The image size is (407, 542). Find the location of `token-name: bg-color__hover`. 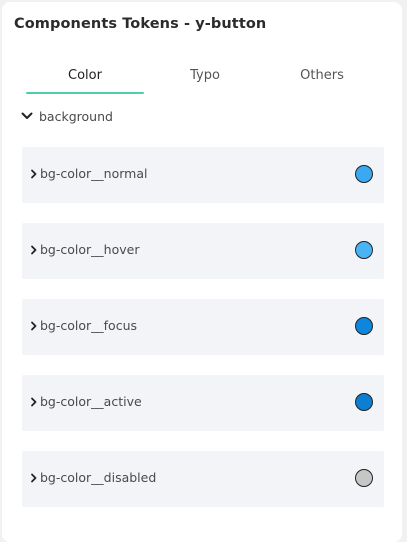

token-name: bg-color__hover is located at coordinates (90, 249).